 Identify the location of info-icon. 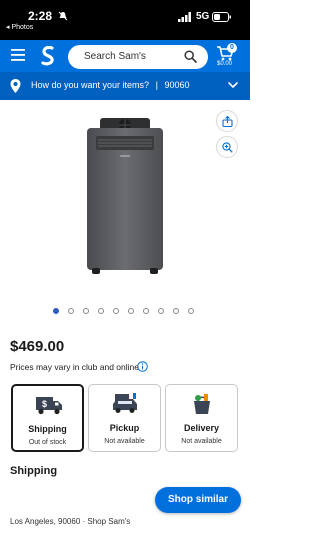
(142, 366).